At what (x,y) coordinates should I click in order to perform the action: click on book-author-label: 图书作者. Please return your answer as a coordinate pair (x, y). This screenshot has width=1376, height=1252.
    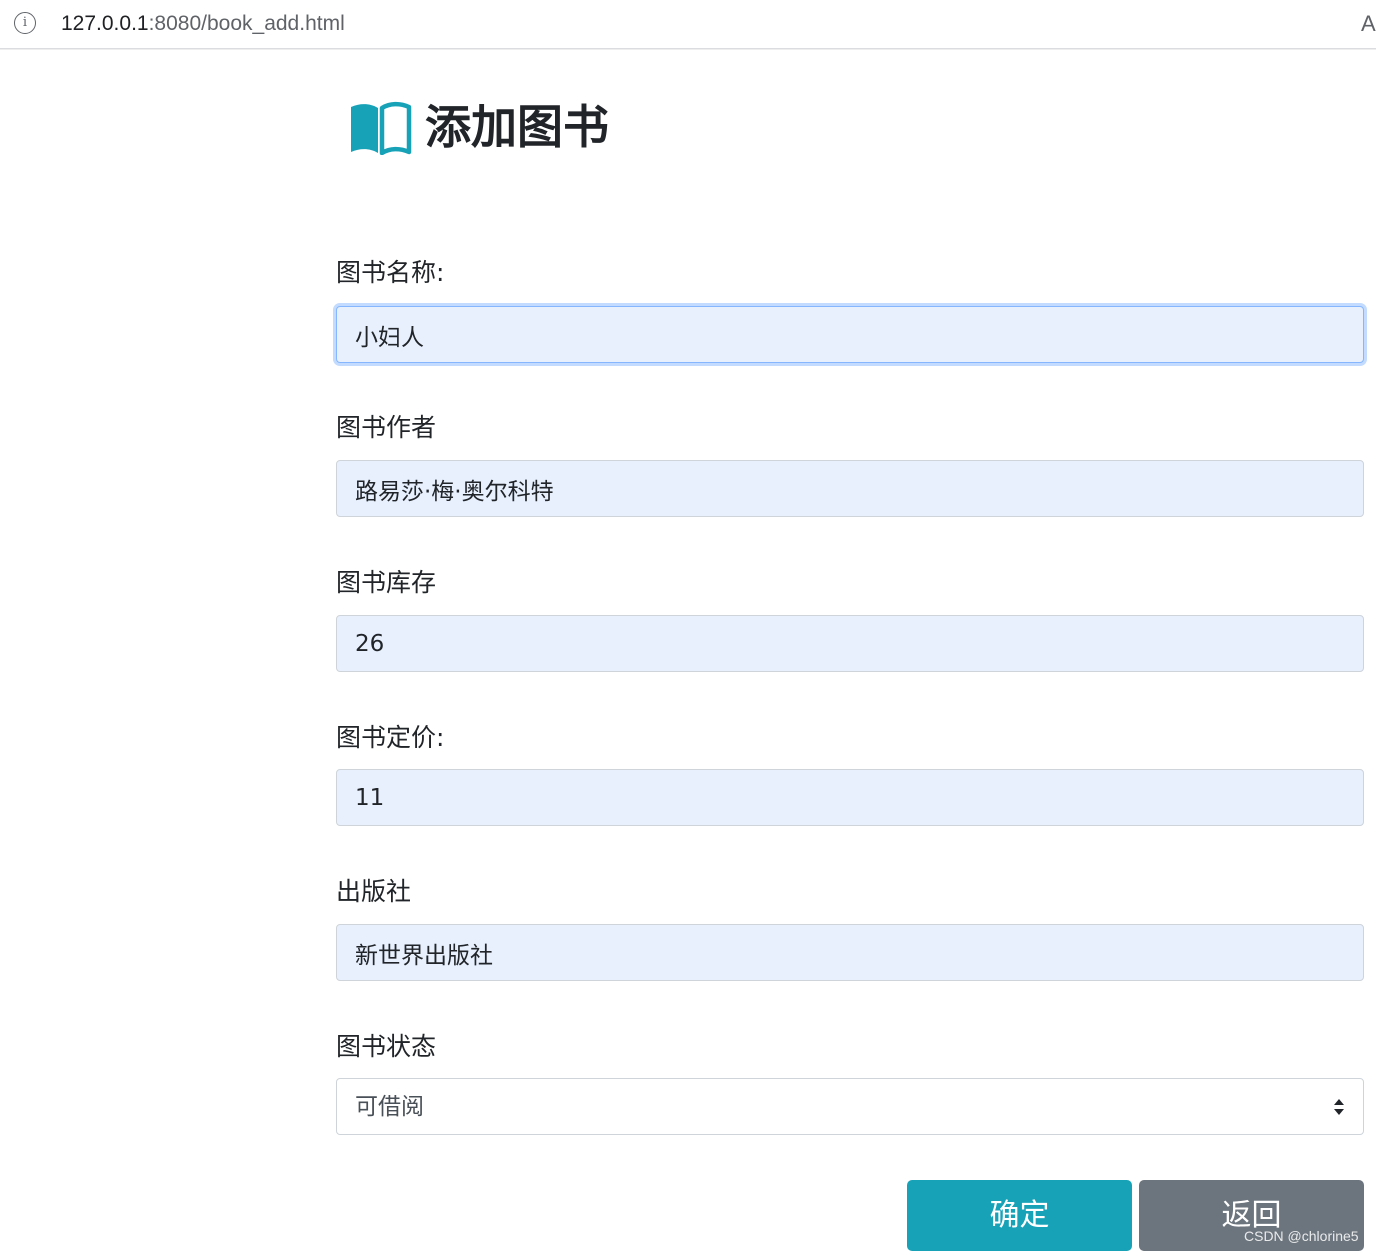
    Looking at the image, I should click on (386, 427).